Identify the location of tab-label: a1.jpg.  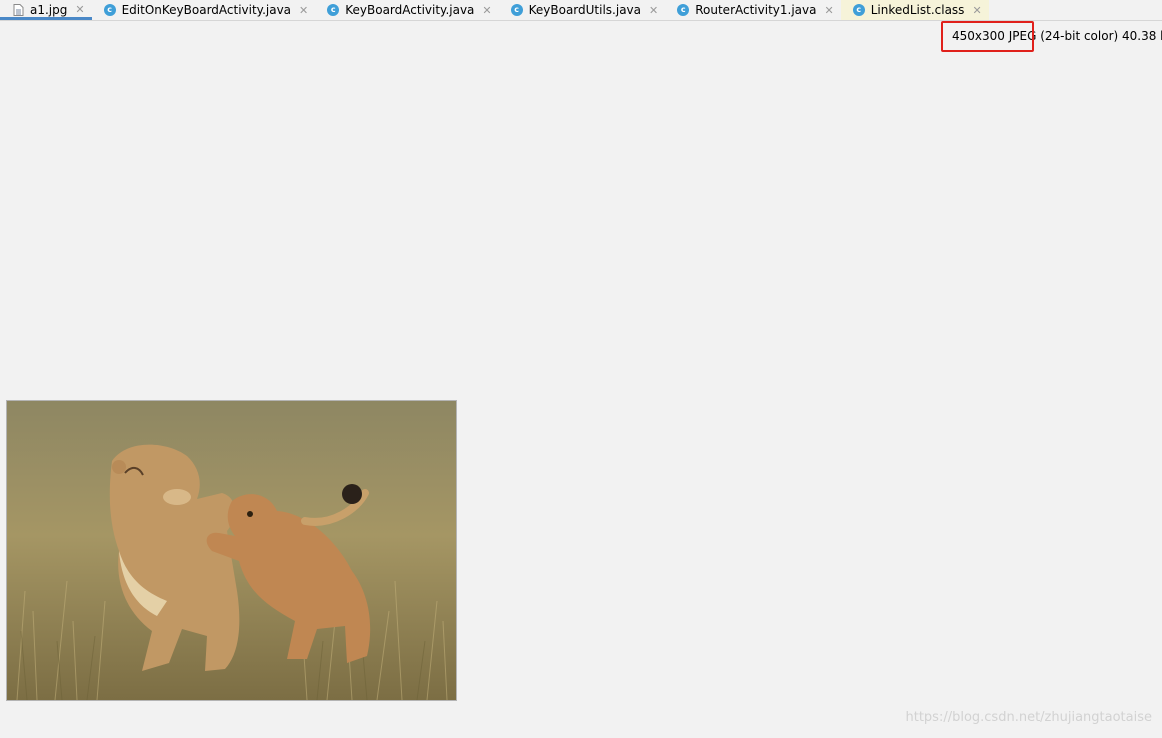
(49, 9).